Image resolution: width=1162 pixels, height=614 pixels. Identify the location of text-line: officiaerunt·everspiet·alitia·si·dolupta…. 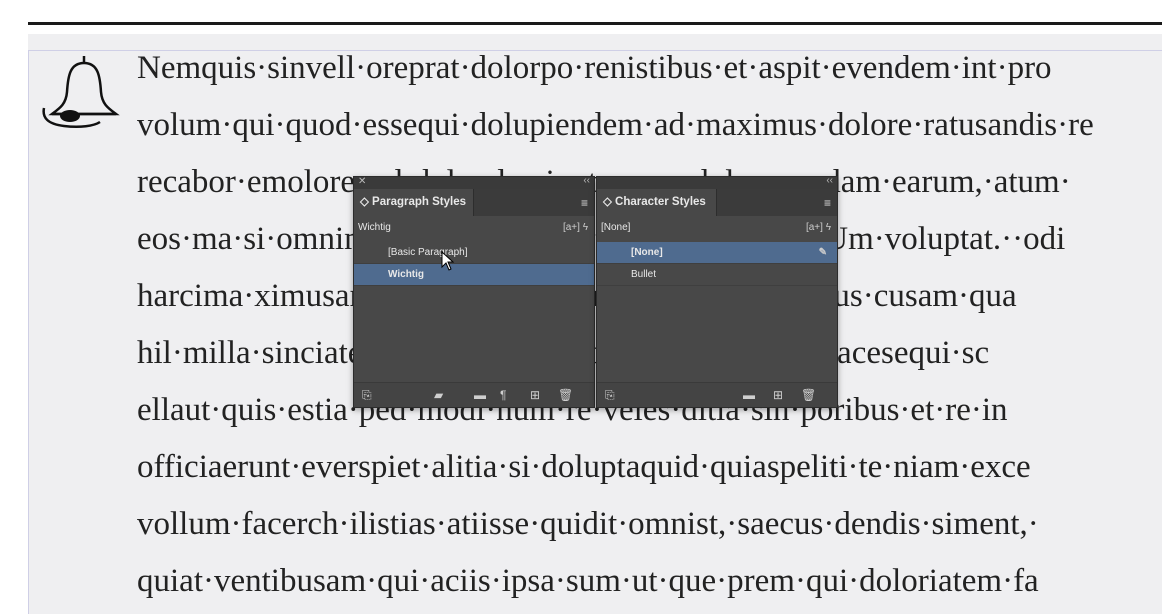
(584, 467).